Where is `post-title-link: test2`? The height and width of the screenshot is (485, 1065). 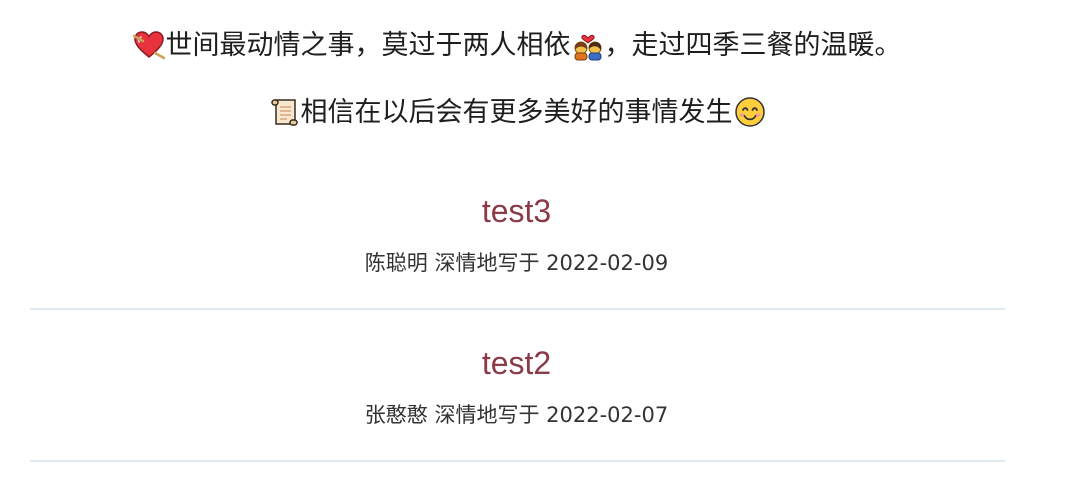
post-title-link: test2 is located at coordinates (516, 363).